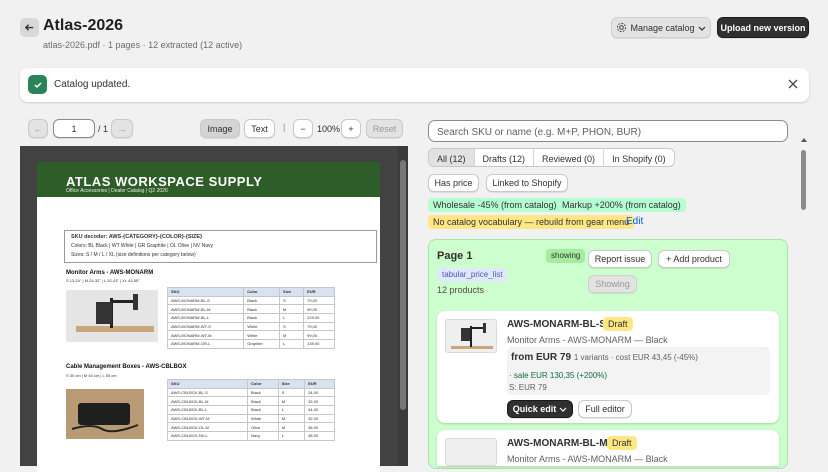  I want to click on table-cell: AWS-MONARM-WT-S, so click(205, 326).